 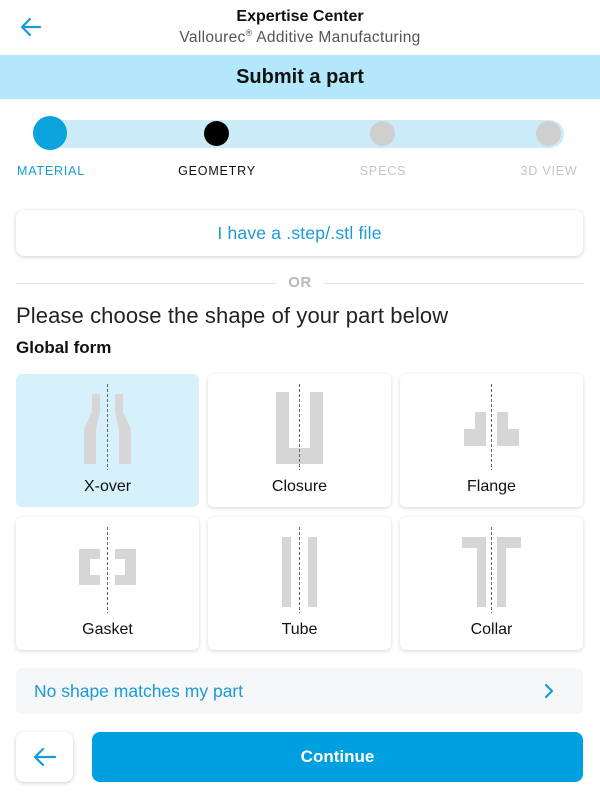 I want to click on shape-label-collar: Collar, so click(x=491, y=629).